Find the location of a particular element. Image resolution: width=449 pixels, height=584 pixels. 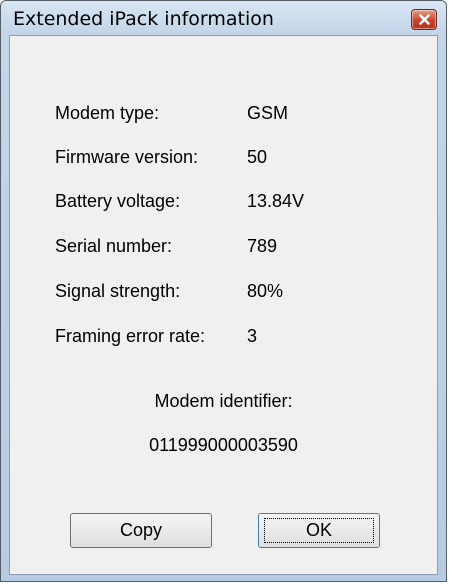

window-title: Extended iPack information is located at coordinates (143, 19).